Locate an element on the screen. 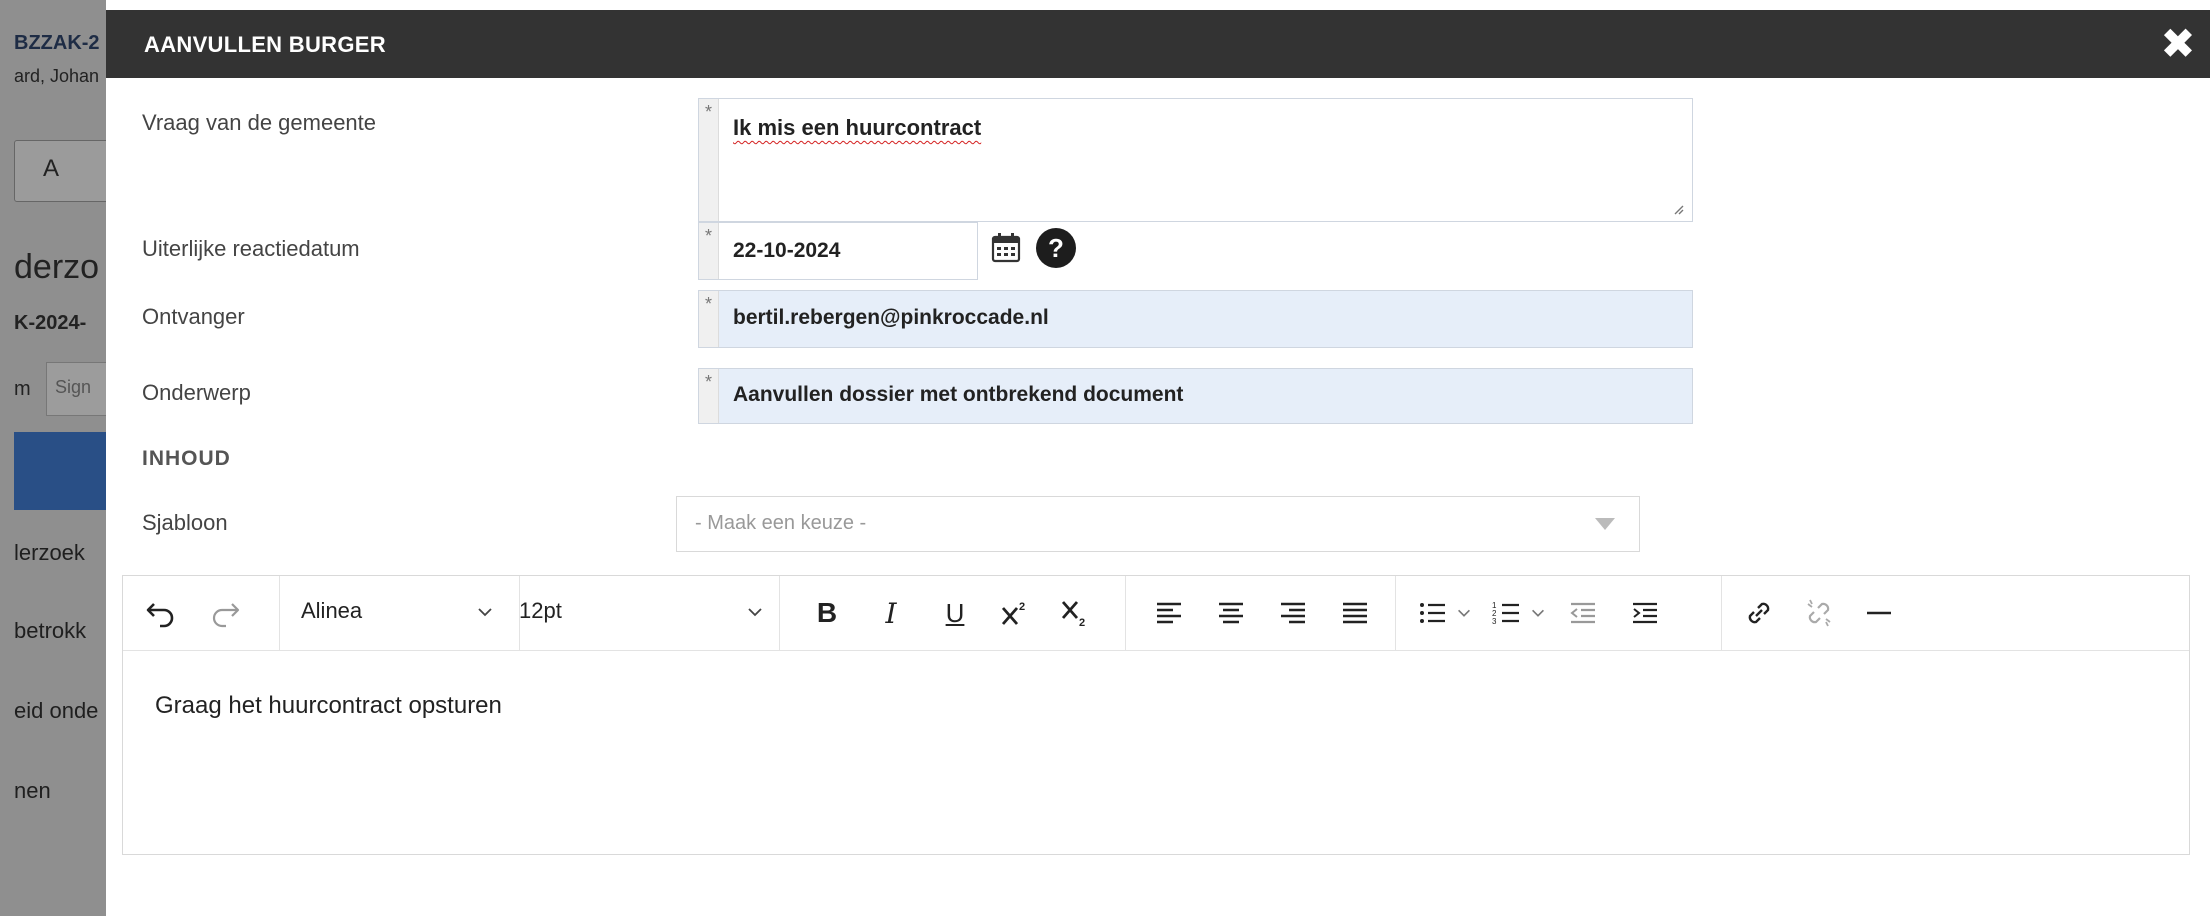 The image size is (2210, 916). question-label: Vraag van de gemeente is located at coordinates (259, 122).